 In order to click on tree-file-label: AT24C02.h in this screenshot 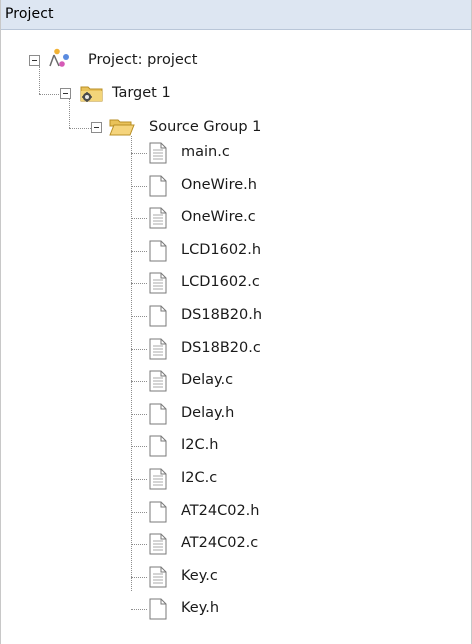, I will do `click(220, 510)`.